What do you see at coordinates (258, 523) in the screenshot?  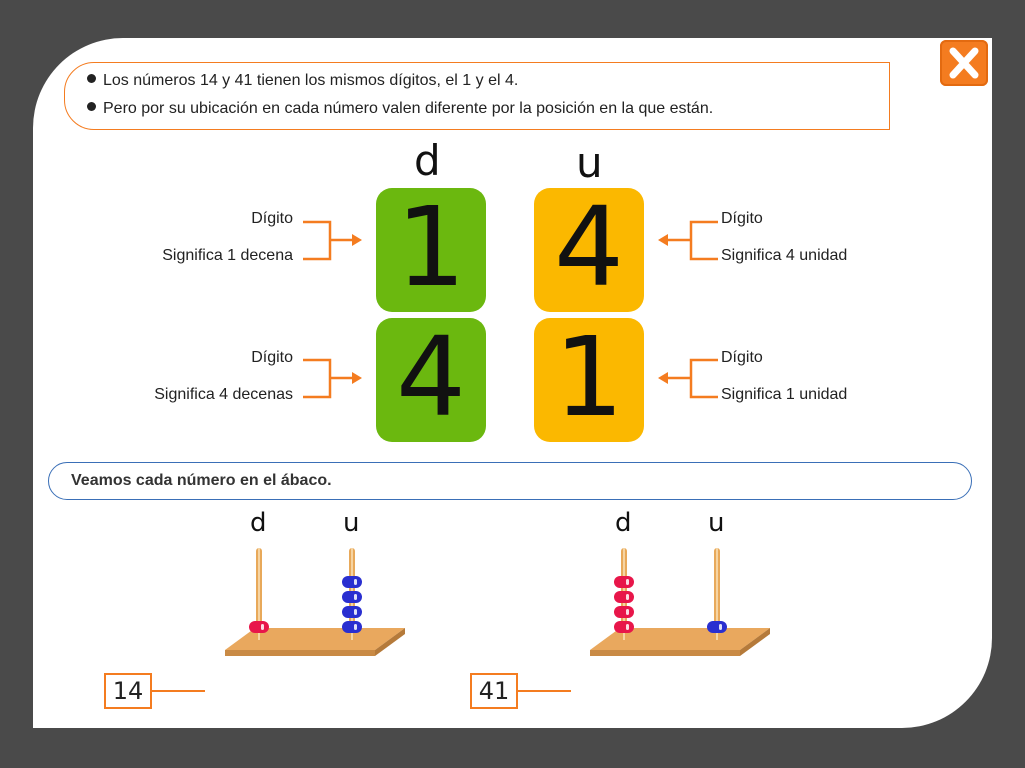 I see `abacus1-tens-letter: d` at bounding box center [258, 523].